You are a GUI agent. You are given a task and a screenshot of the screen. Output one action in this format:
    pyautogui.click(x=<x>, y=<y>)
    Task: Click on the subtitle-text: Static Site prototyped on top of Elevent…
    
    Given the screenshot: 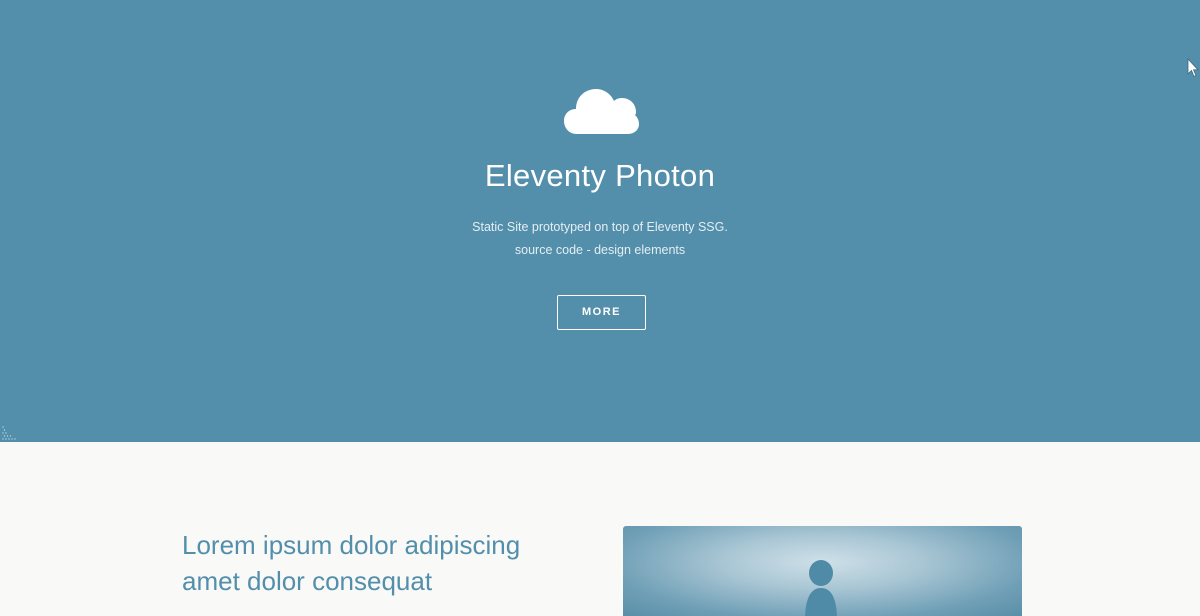 What is the action you would take?
    pyautogui.click(x=600, y=227)
    